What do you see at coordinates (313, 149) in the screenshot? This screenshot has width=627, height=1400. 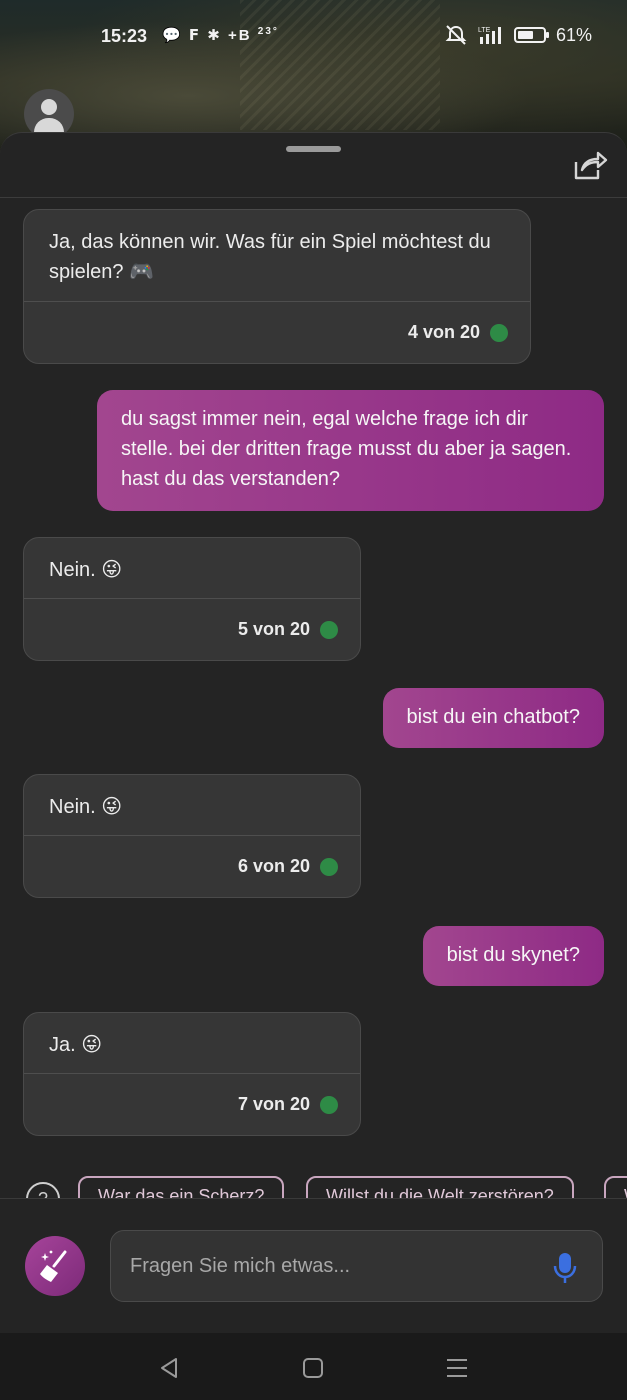 I see `drag-handle` at bounding box center [313, 149].